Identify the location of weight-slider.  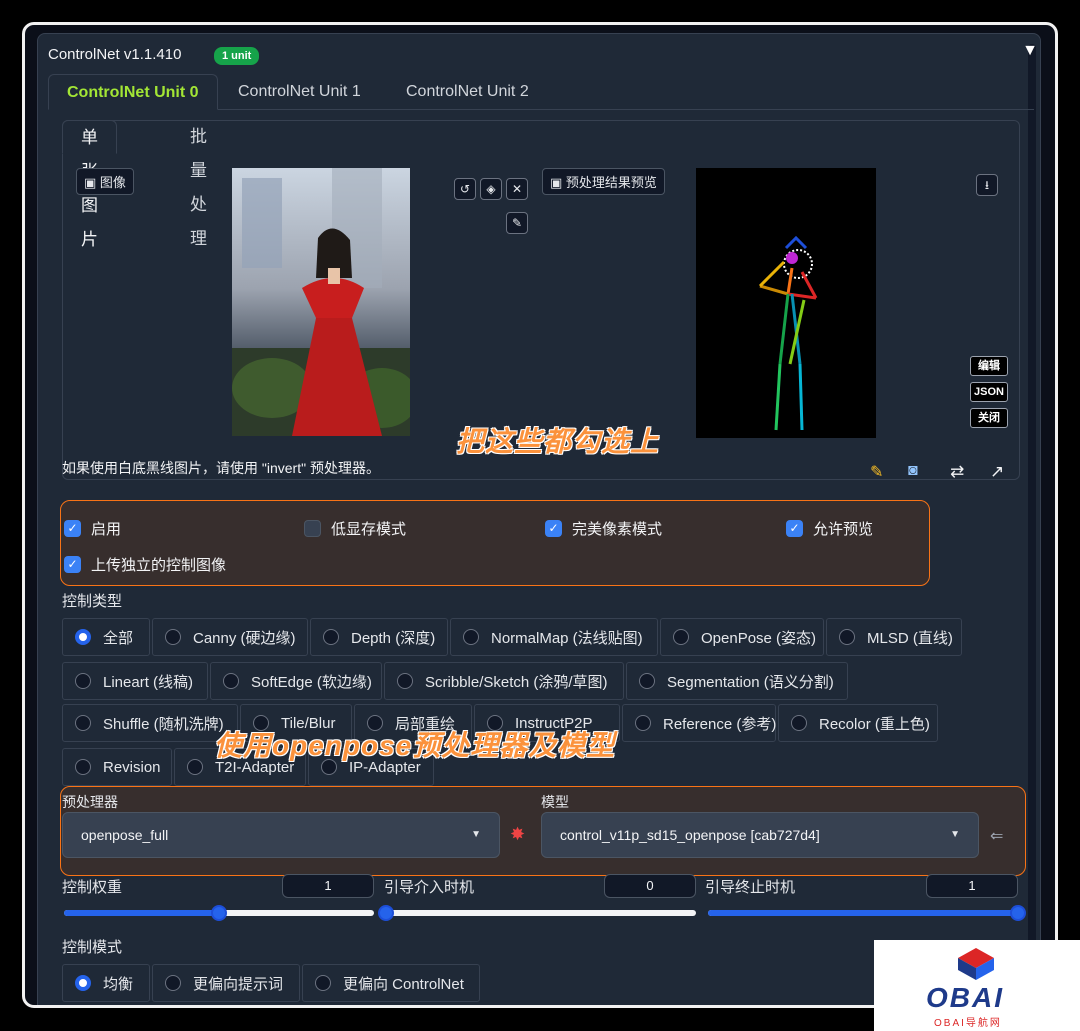
(219, 913).